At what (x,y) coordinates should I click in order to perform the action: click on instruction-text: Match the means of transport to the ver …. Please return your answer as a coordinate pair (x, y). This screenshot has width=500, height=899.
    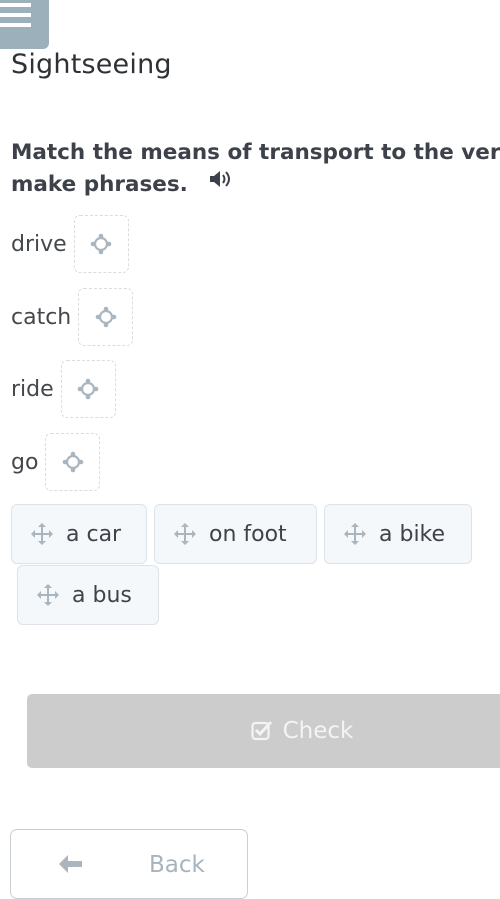
    Looking at the image, I should click on (255, 169).